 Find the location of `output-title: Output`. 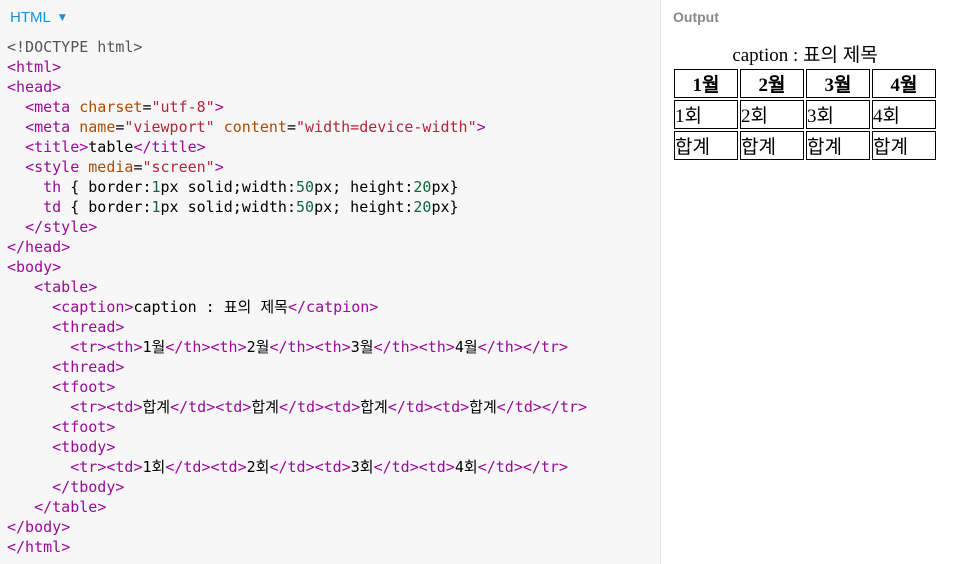

output-title: Output is located at coordinates (696, 17).